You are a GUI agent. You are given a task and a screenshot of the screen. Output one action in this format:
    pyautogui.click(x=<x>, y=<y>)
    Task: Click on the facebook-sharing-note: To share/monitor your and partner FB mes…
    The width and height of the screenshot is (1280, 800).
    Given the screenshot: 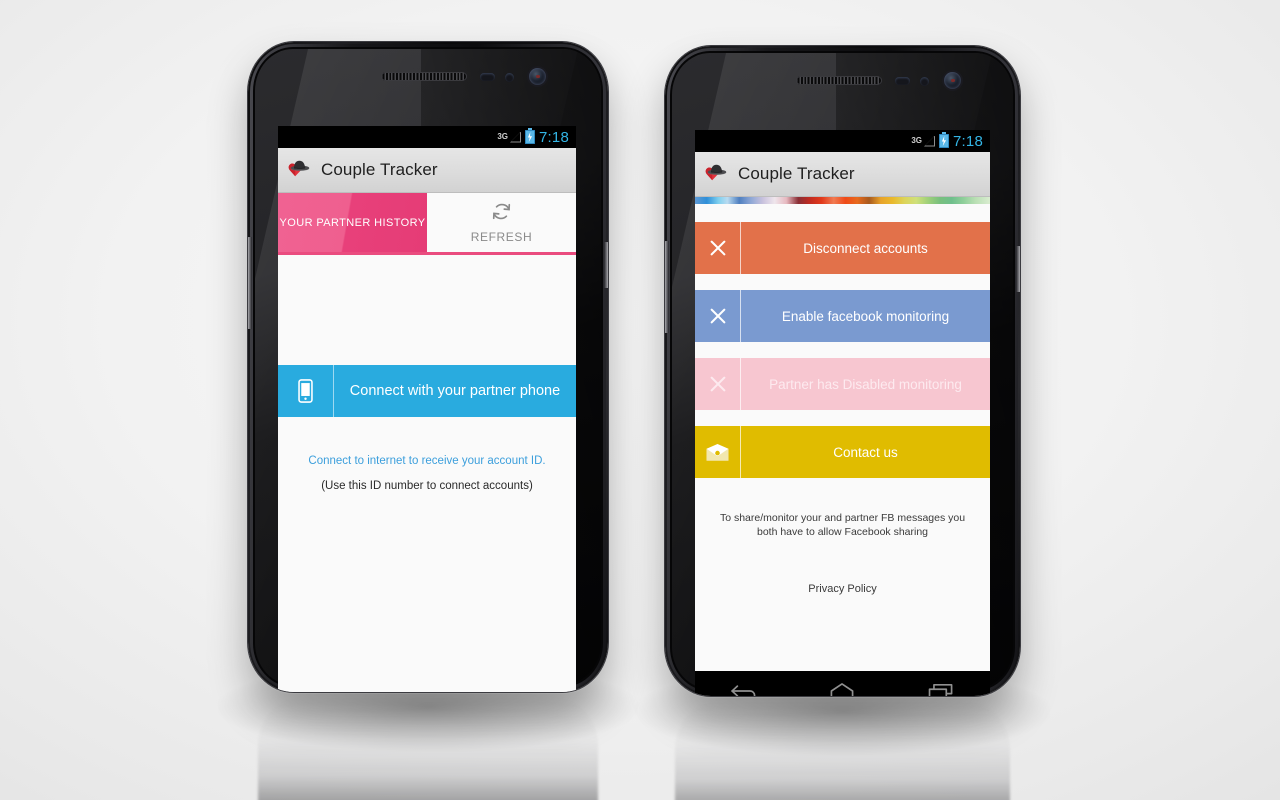 What is the action you would take?
    pyautogui.click(x=842, y=525)
    